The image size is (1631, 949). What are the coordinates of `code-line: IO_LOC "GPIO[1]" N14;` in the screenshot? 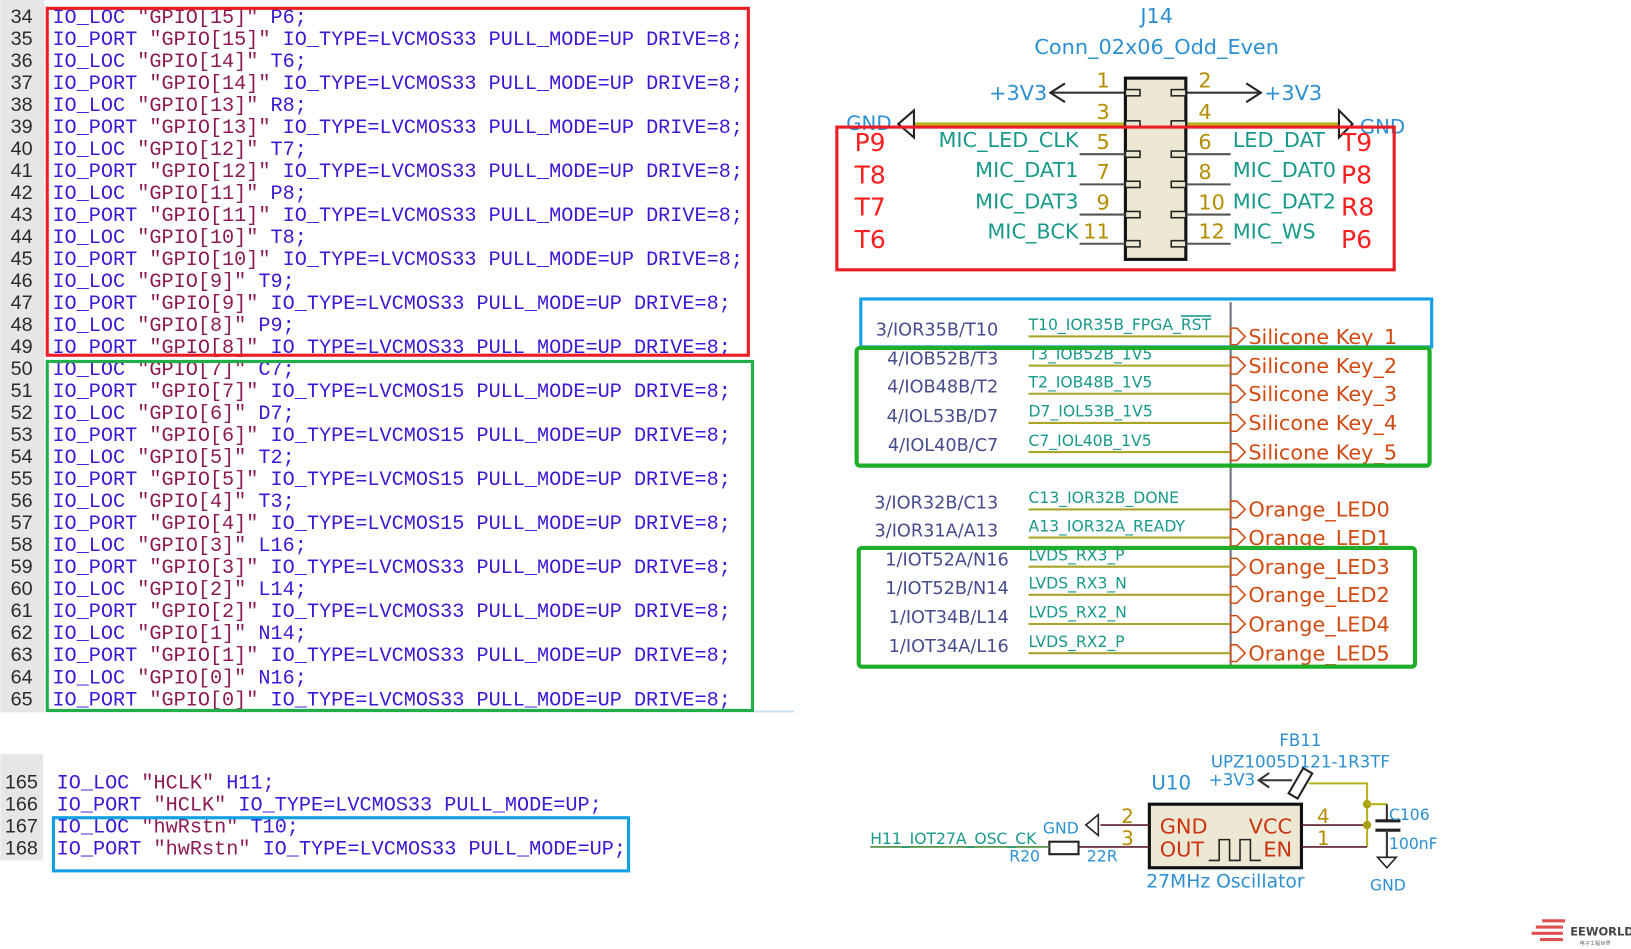 It's located at (179, 634).